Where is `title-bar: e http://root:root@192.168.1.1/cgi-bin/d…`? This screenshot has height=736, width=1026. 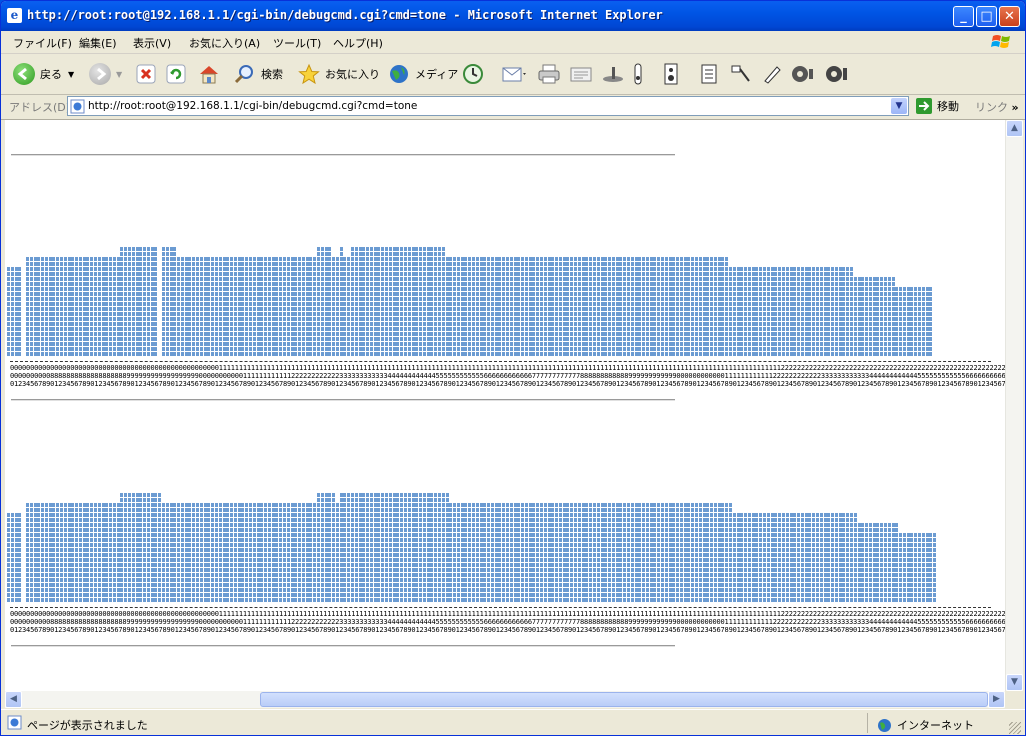
title-bar: e http://root:root@192.168.1.1/cgi-bin/d… is located at coordinates (513, 16).